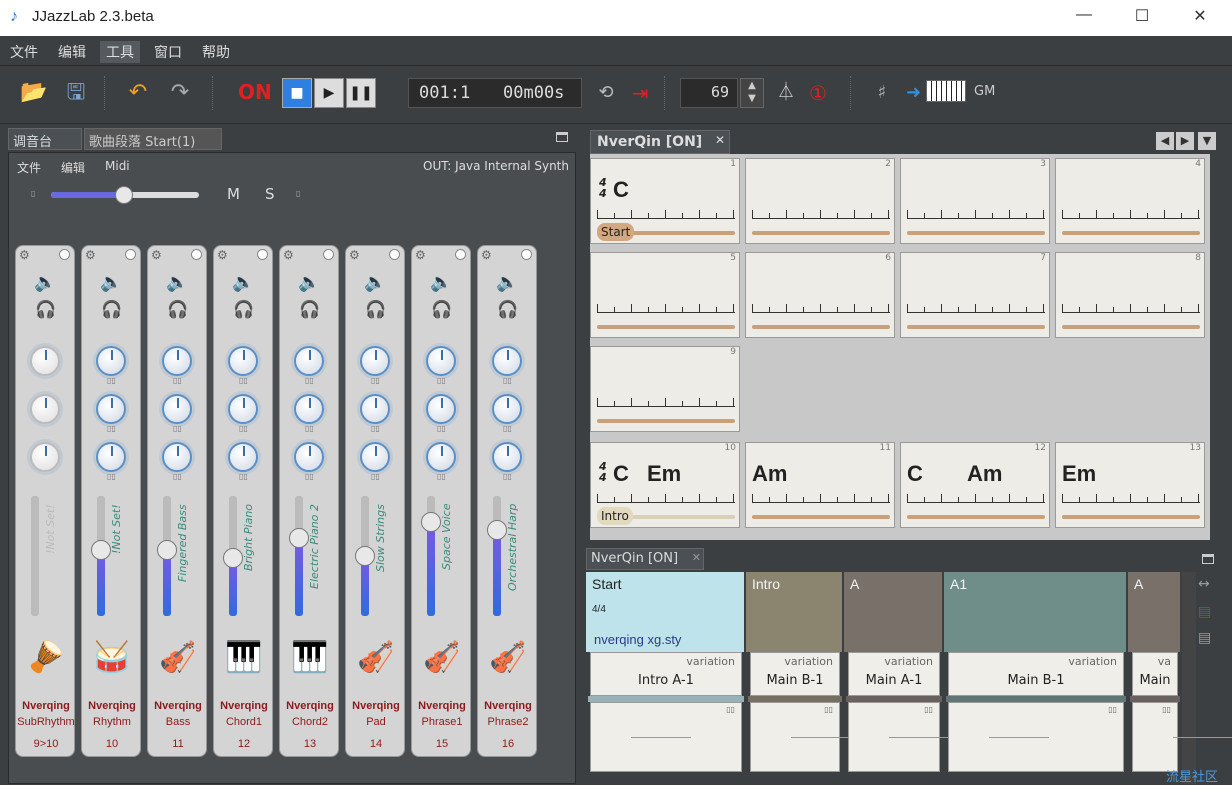 The height and width of the screenshot is (785, 1232). What do you see at coordinates (913, 92) in the screenshot?
I see `midi-out-icon: ➜` at bounding box center [913, 92].